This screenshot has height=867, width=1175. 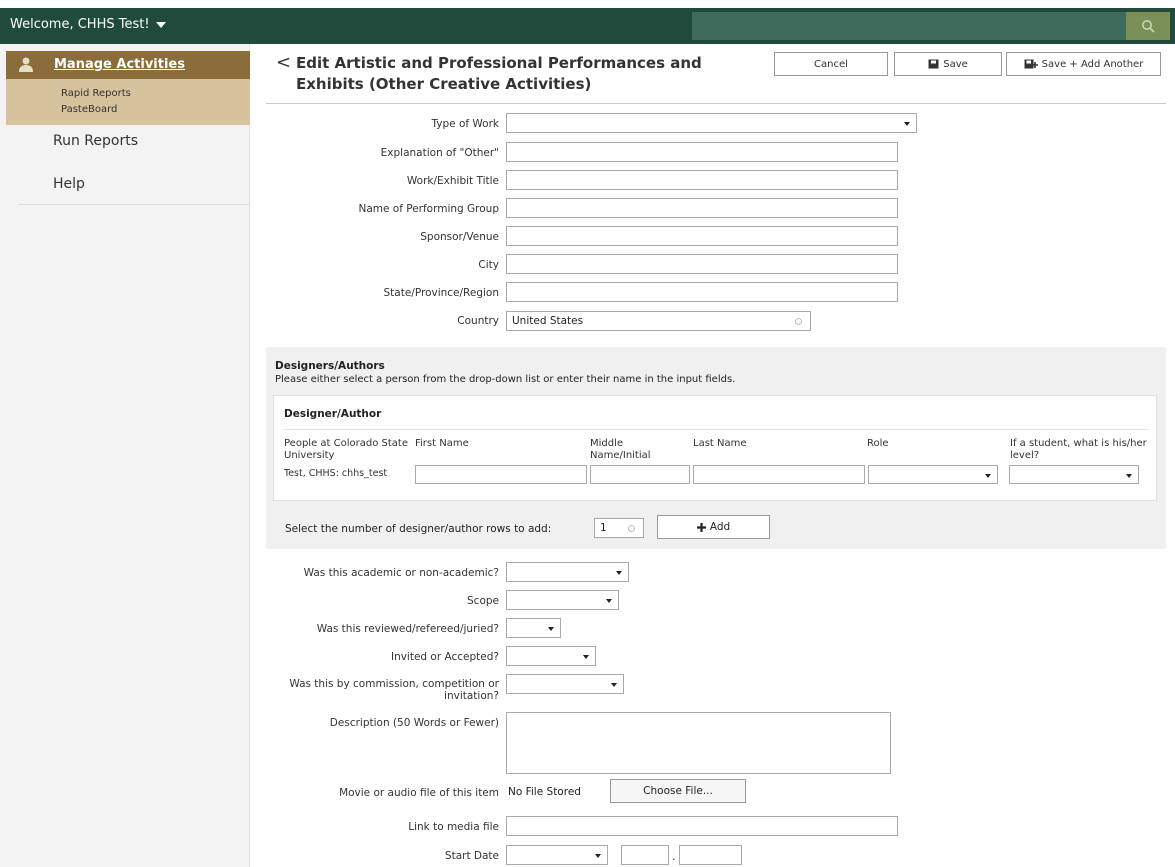 I want to click on performing-group-label: Name of Performing Group, so click(x=428, y=209).